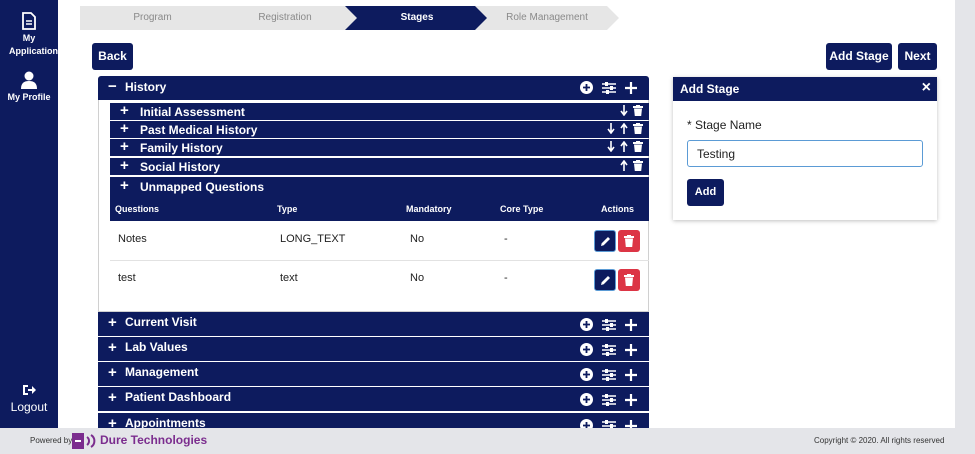 Image resolution: width=975 pixels, height=454 pixels. Describe the element at coordinates (379, 166) in the screenshot. I see `subsection-social-history: + Social History` at that location.